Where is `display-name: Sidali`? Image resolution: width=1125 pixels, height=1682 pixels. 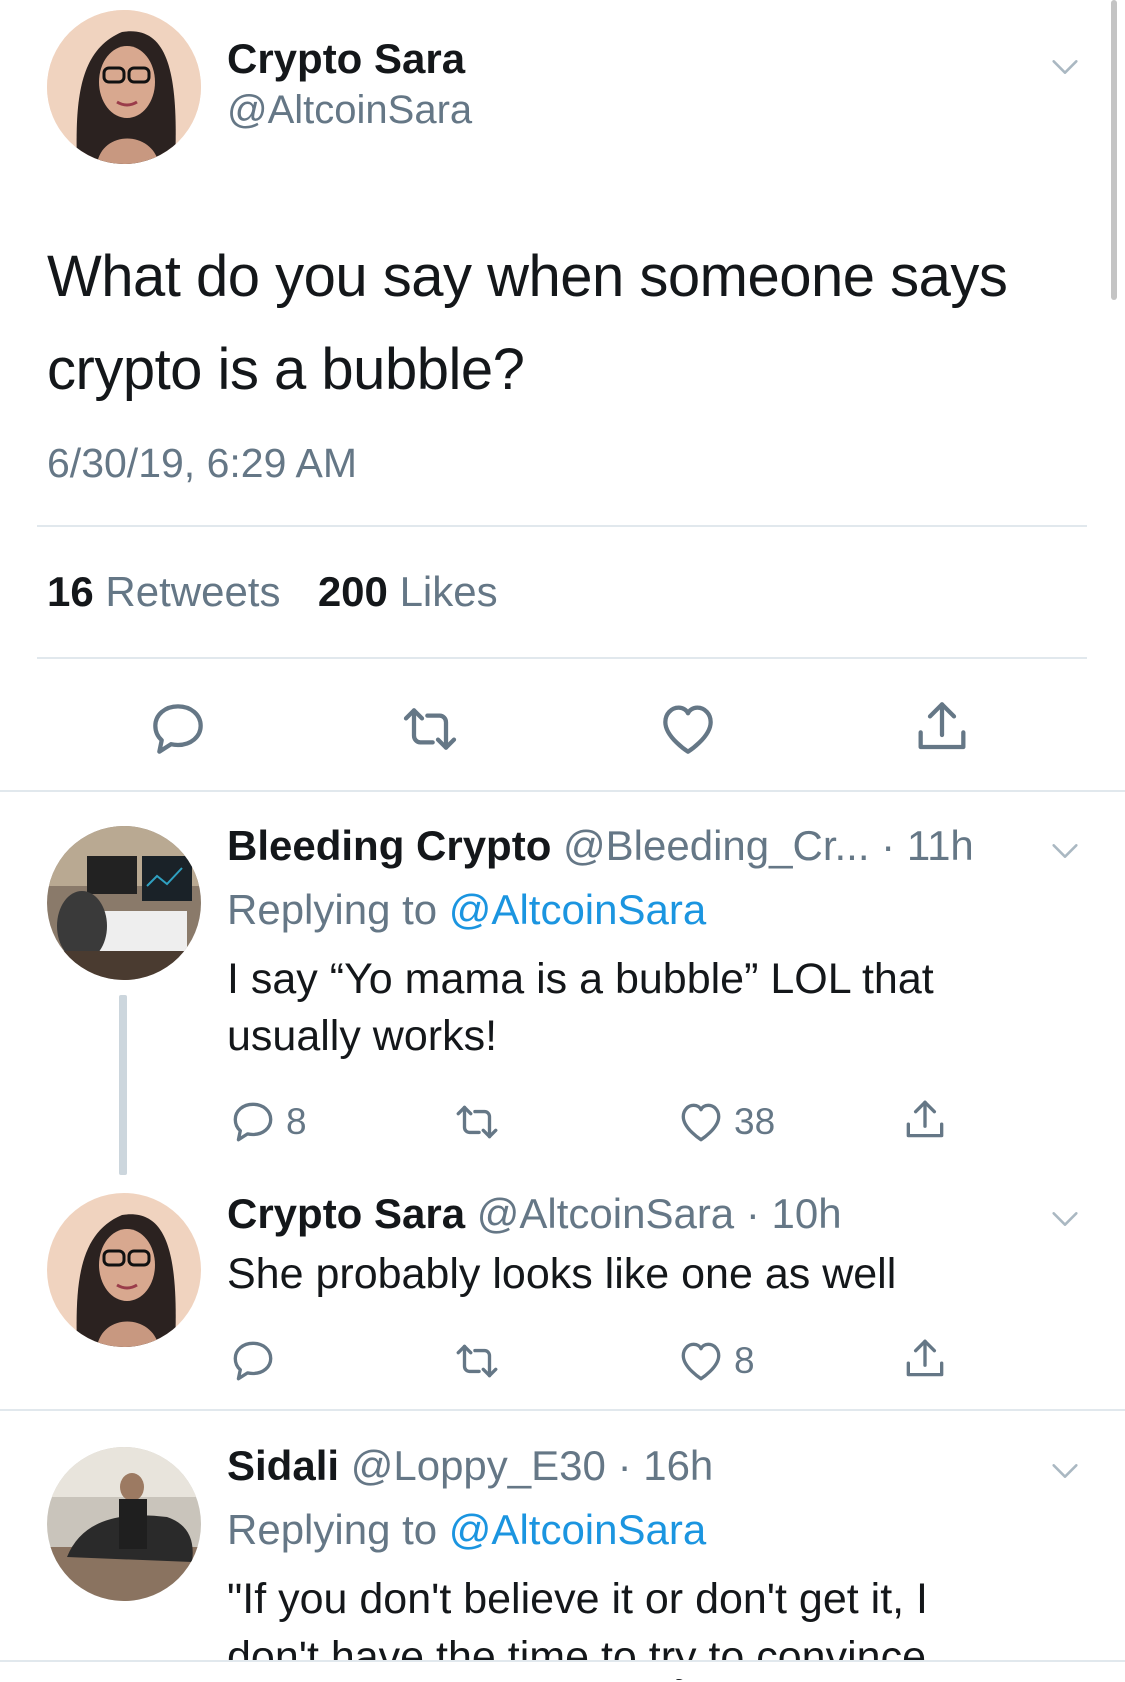
display-name: Sidali is located at coordinates (283, 1465).